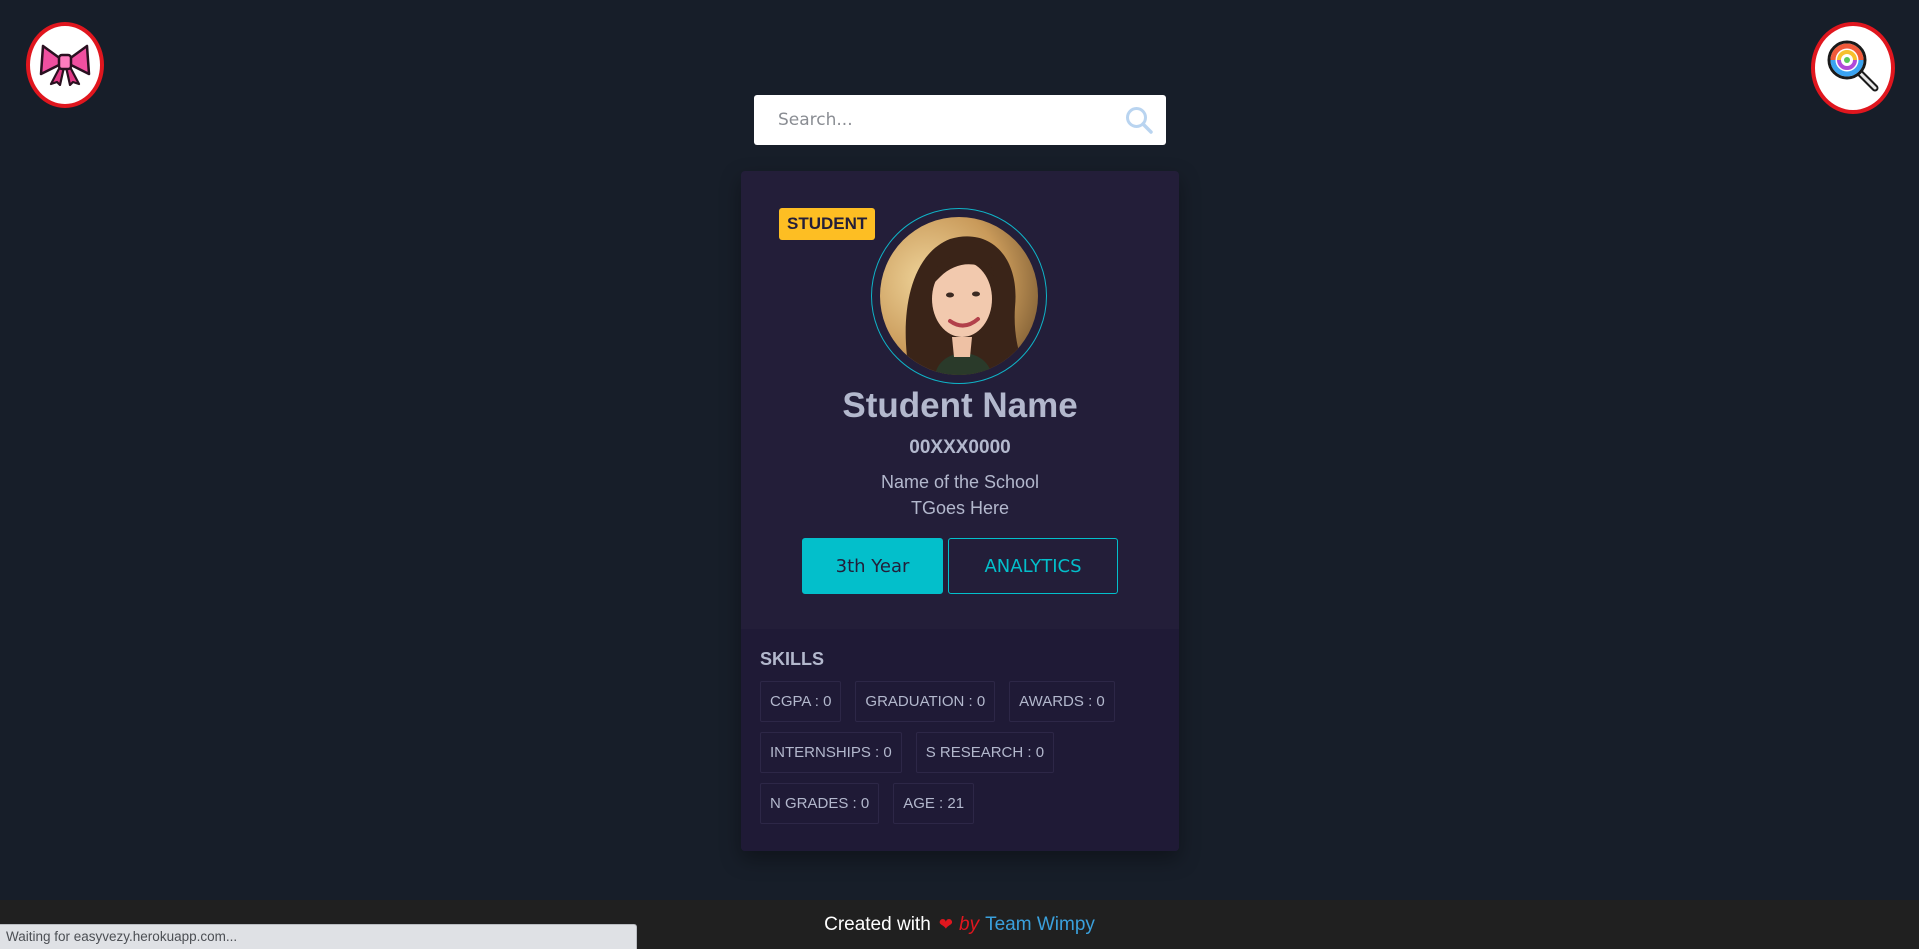 Image resolution: width=1919 pixels, height=949 pixels. What do you see at coordinates (985, 752) in the screenshot?
I see `skill-tag-research: S RESEARCH : 0` at bounding box center [985, 752].